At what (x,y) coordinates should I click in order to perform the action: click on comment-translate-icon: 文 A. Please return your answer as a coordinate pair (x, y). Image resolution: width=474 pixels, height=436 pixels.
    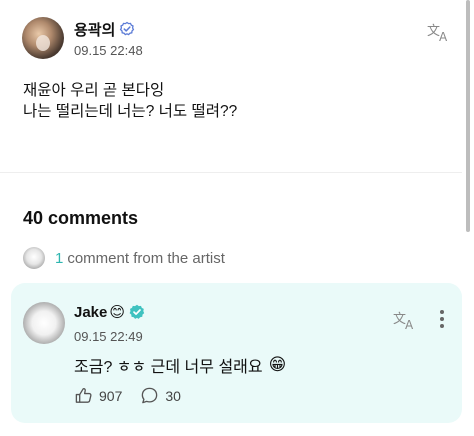
    Looking at the image, I should click on (405, 320).